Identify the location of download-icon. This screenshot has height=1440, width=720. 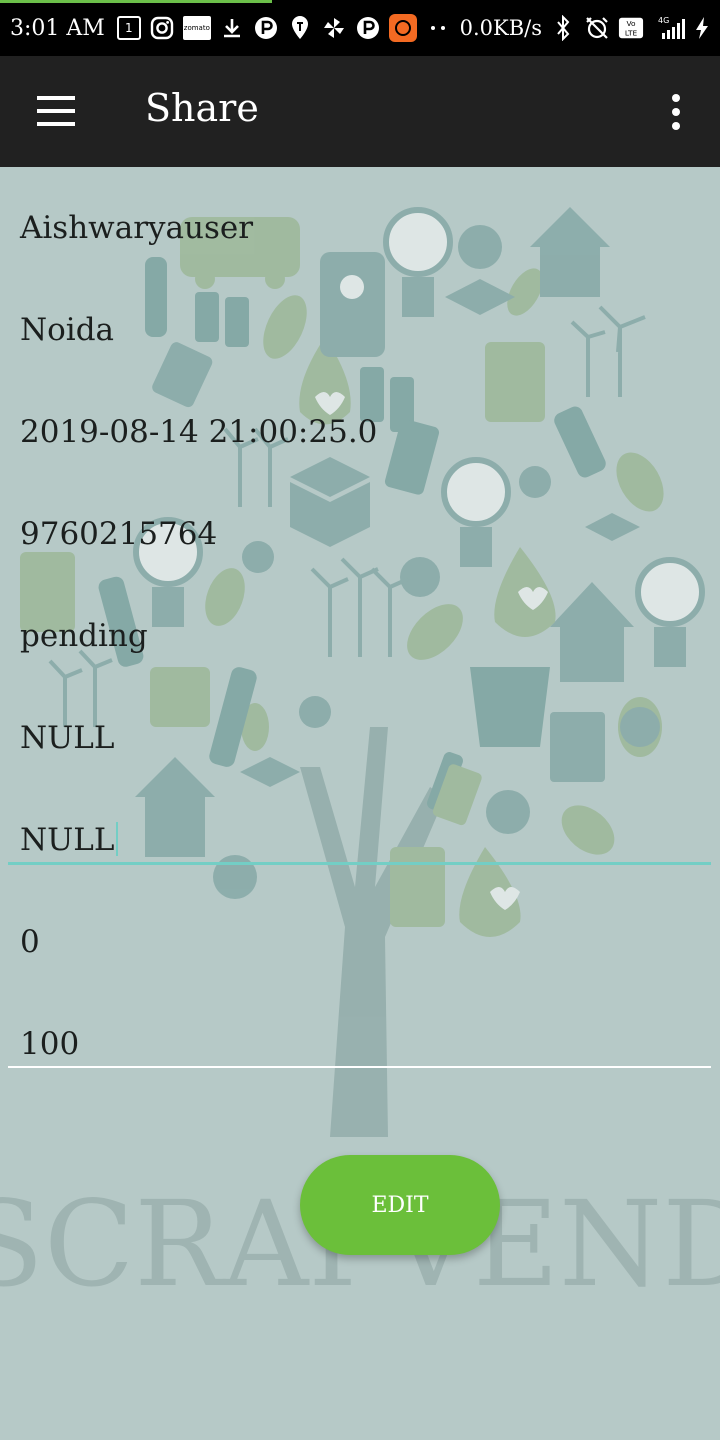
(232, 28).